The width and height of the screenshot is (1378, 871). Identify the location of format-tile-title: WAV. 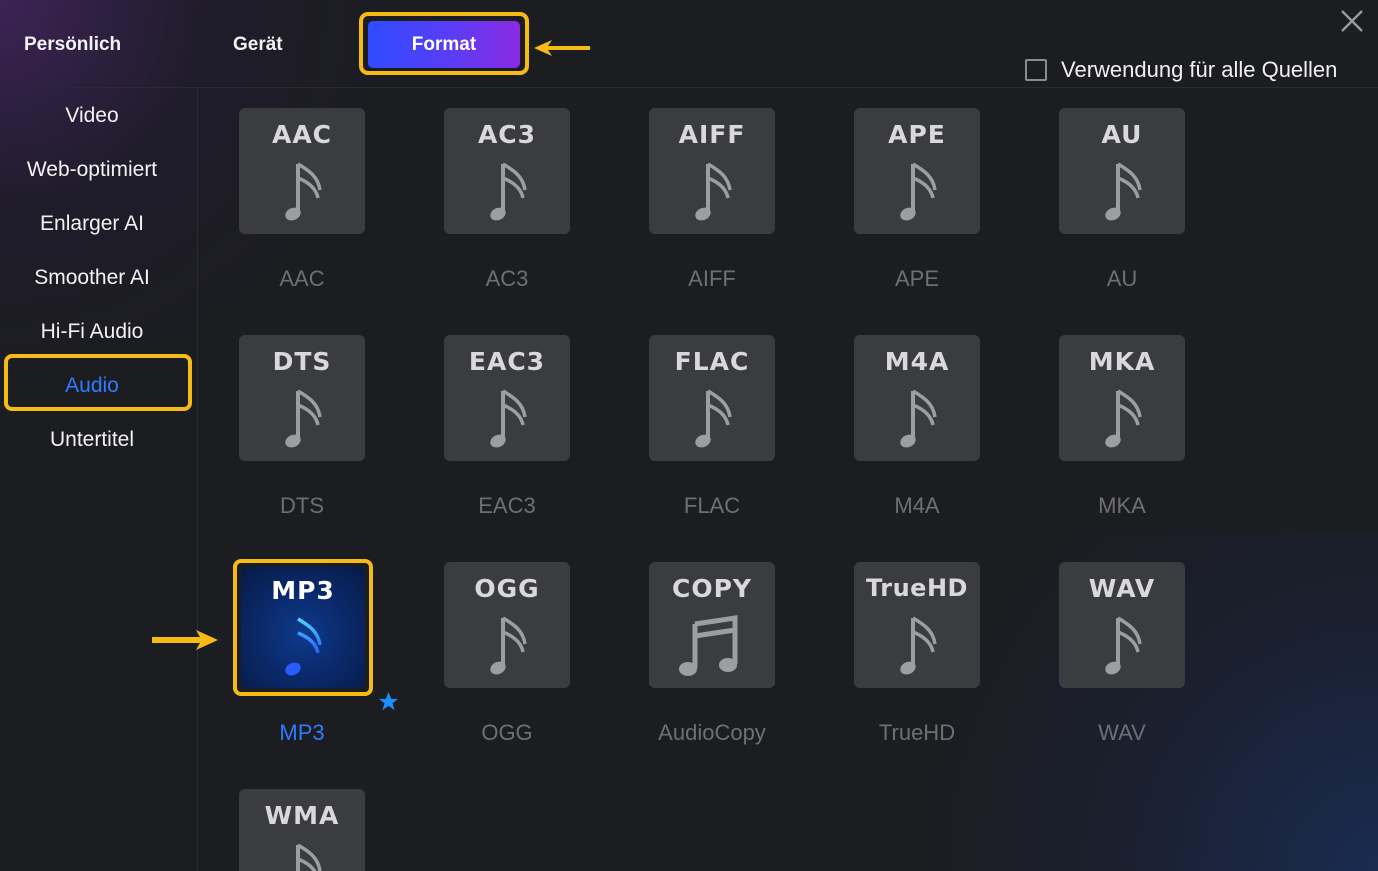
(1122, 588).